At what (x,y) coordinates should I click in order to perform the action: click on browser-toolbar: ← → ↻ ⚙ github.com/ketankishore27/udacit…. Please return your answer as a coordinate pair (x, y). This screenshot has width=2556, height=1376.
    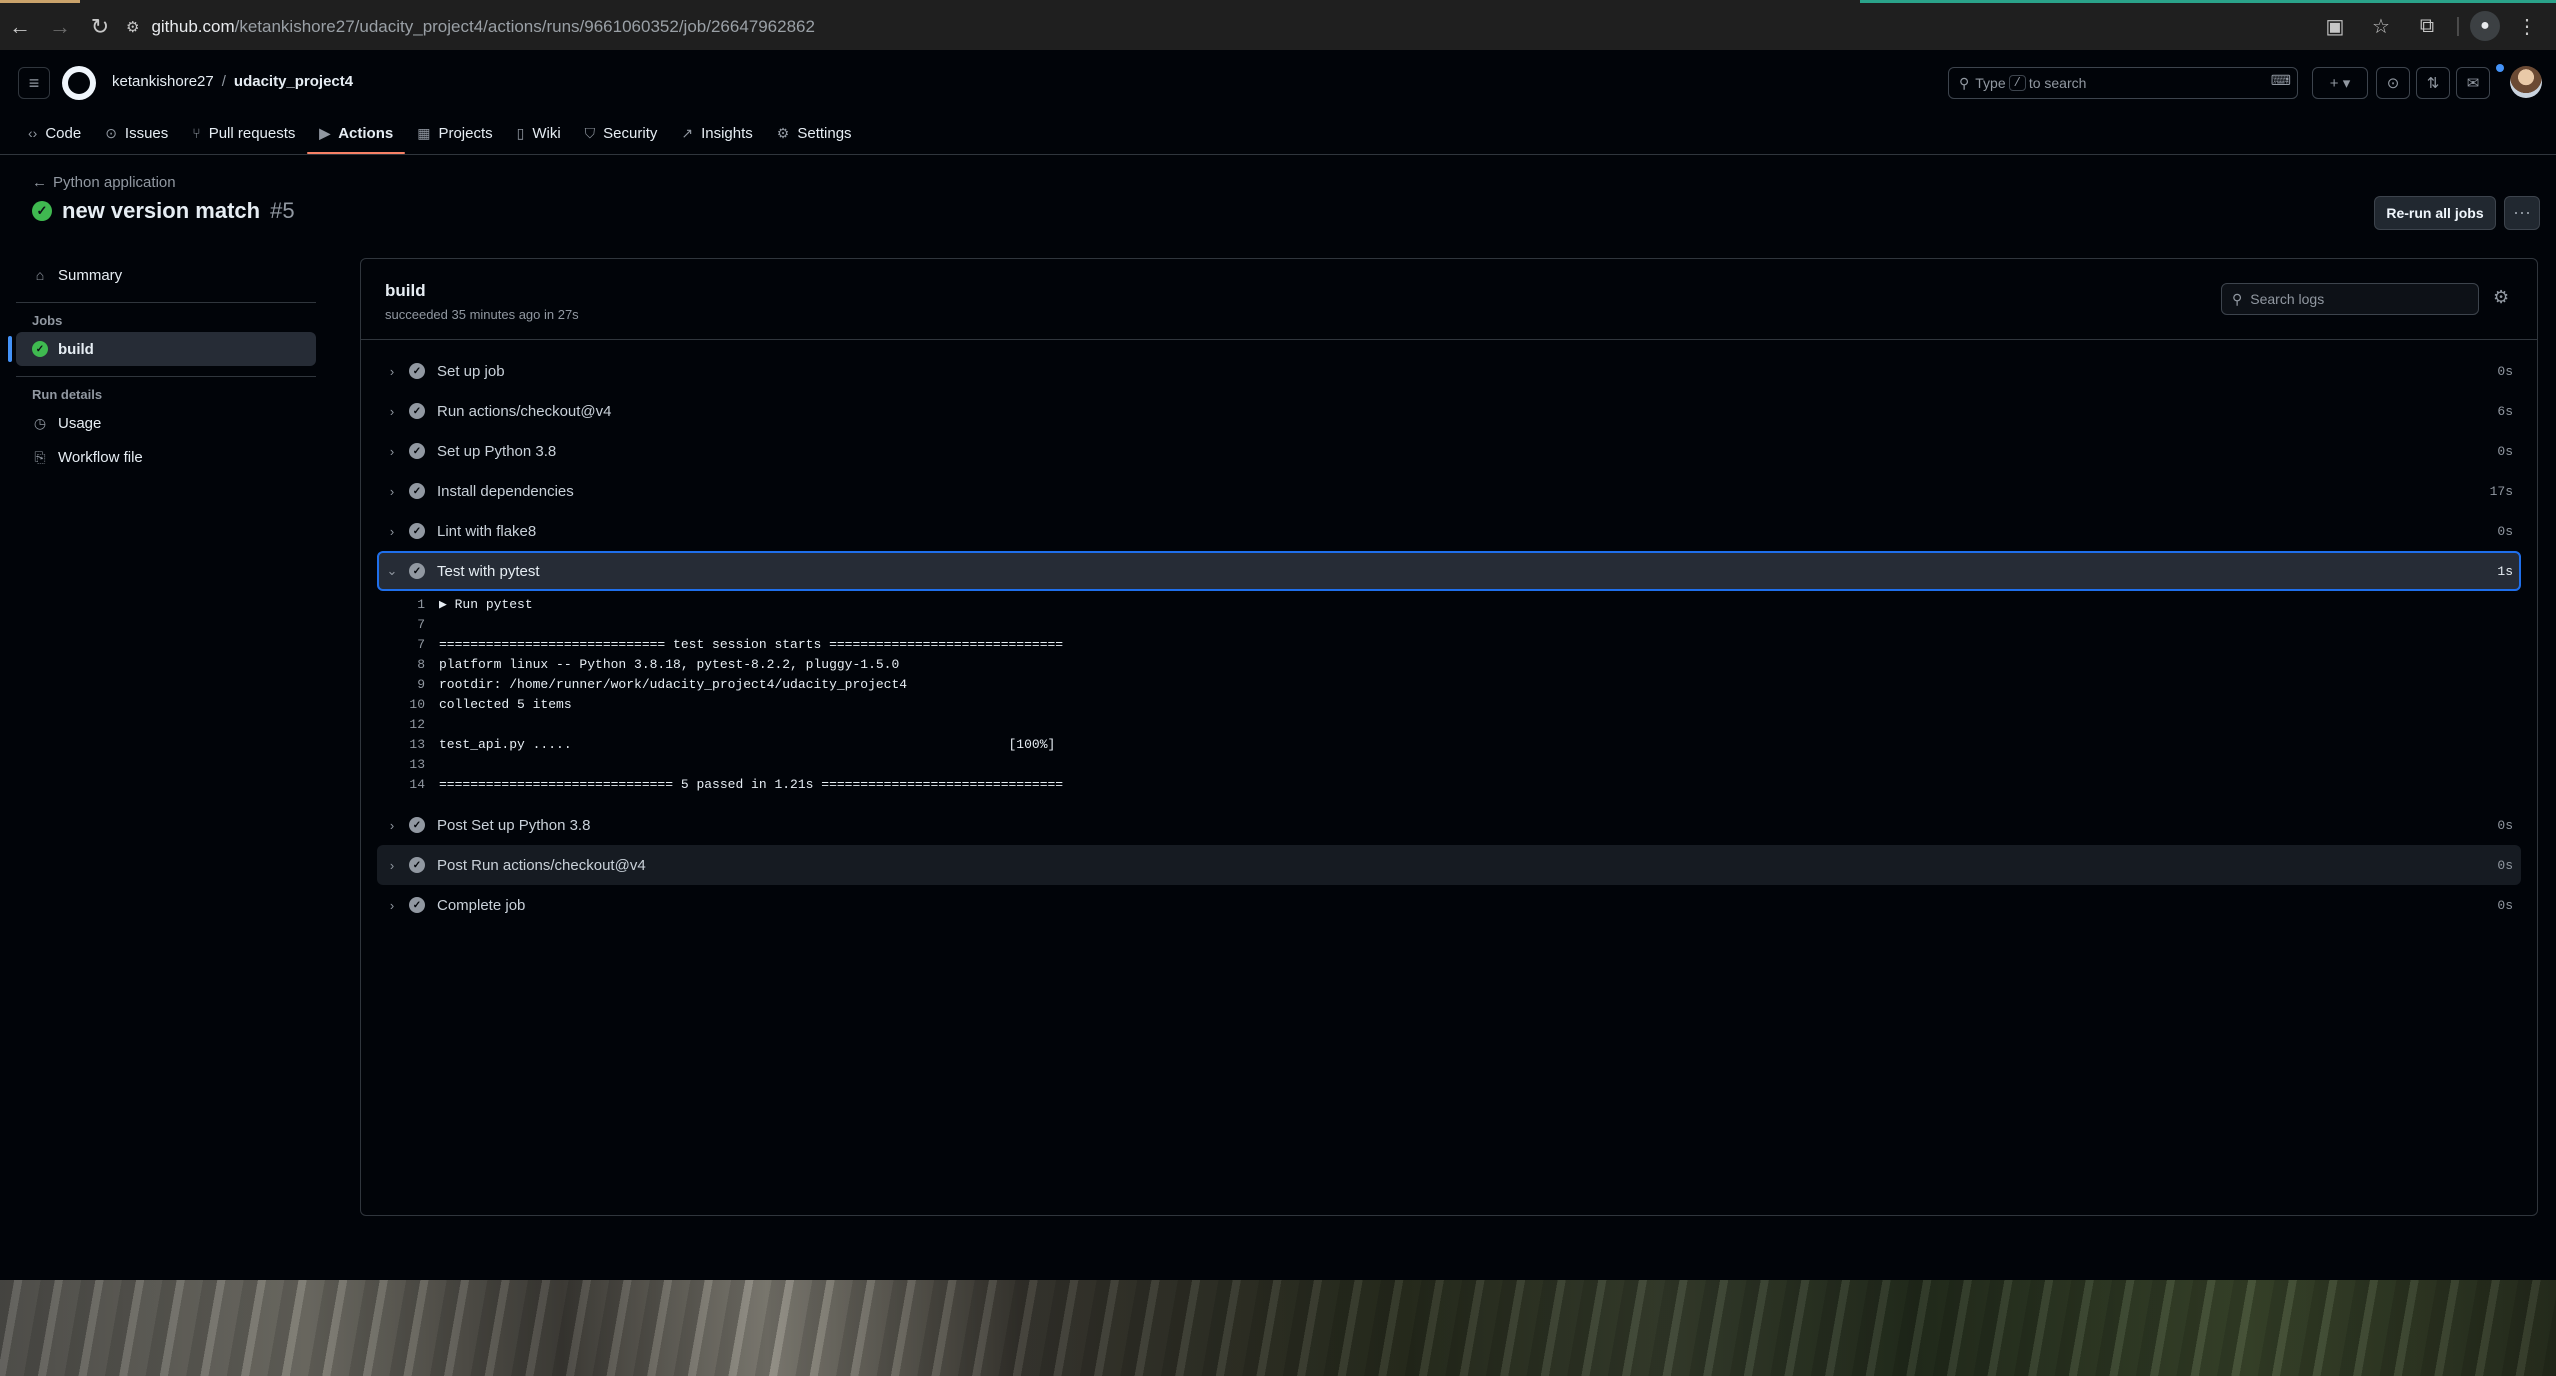
    Looking at the image, I should click on (1278, 26).